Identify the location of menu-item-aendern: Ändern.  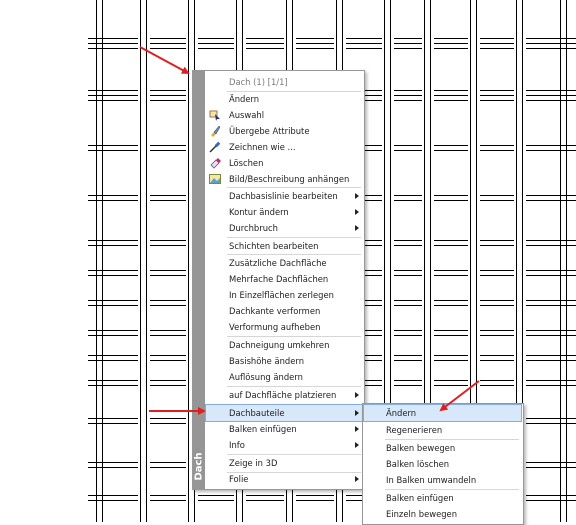
(284, 99).